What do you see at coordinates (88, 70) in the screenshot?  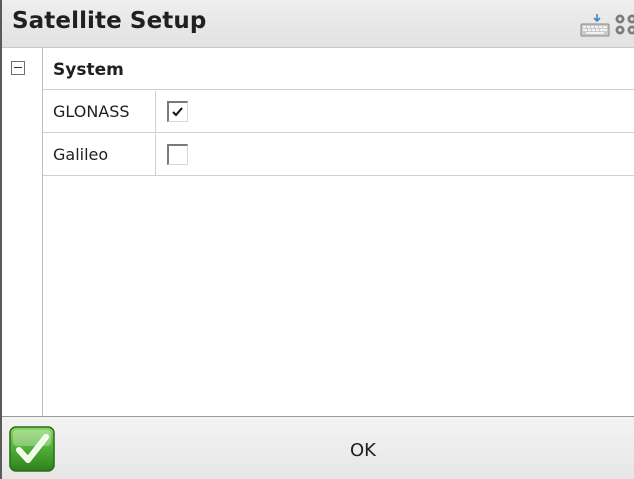 I see `group-label: System` at bounding box center [88, 70].